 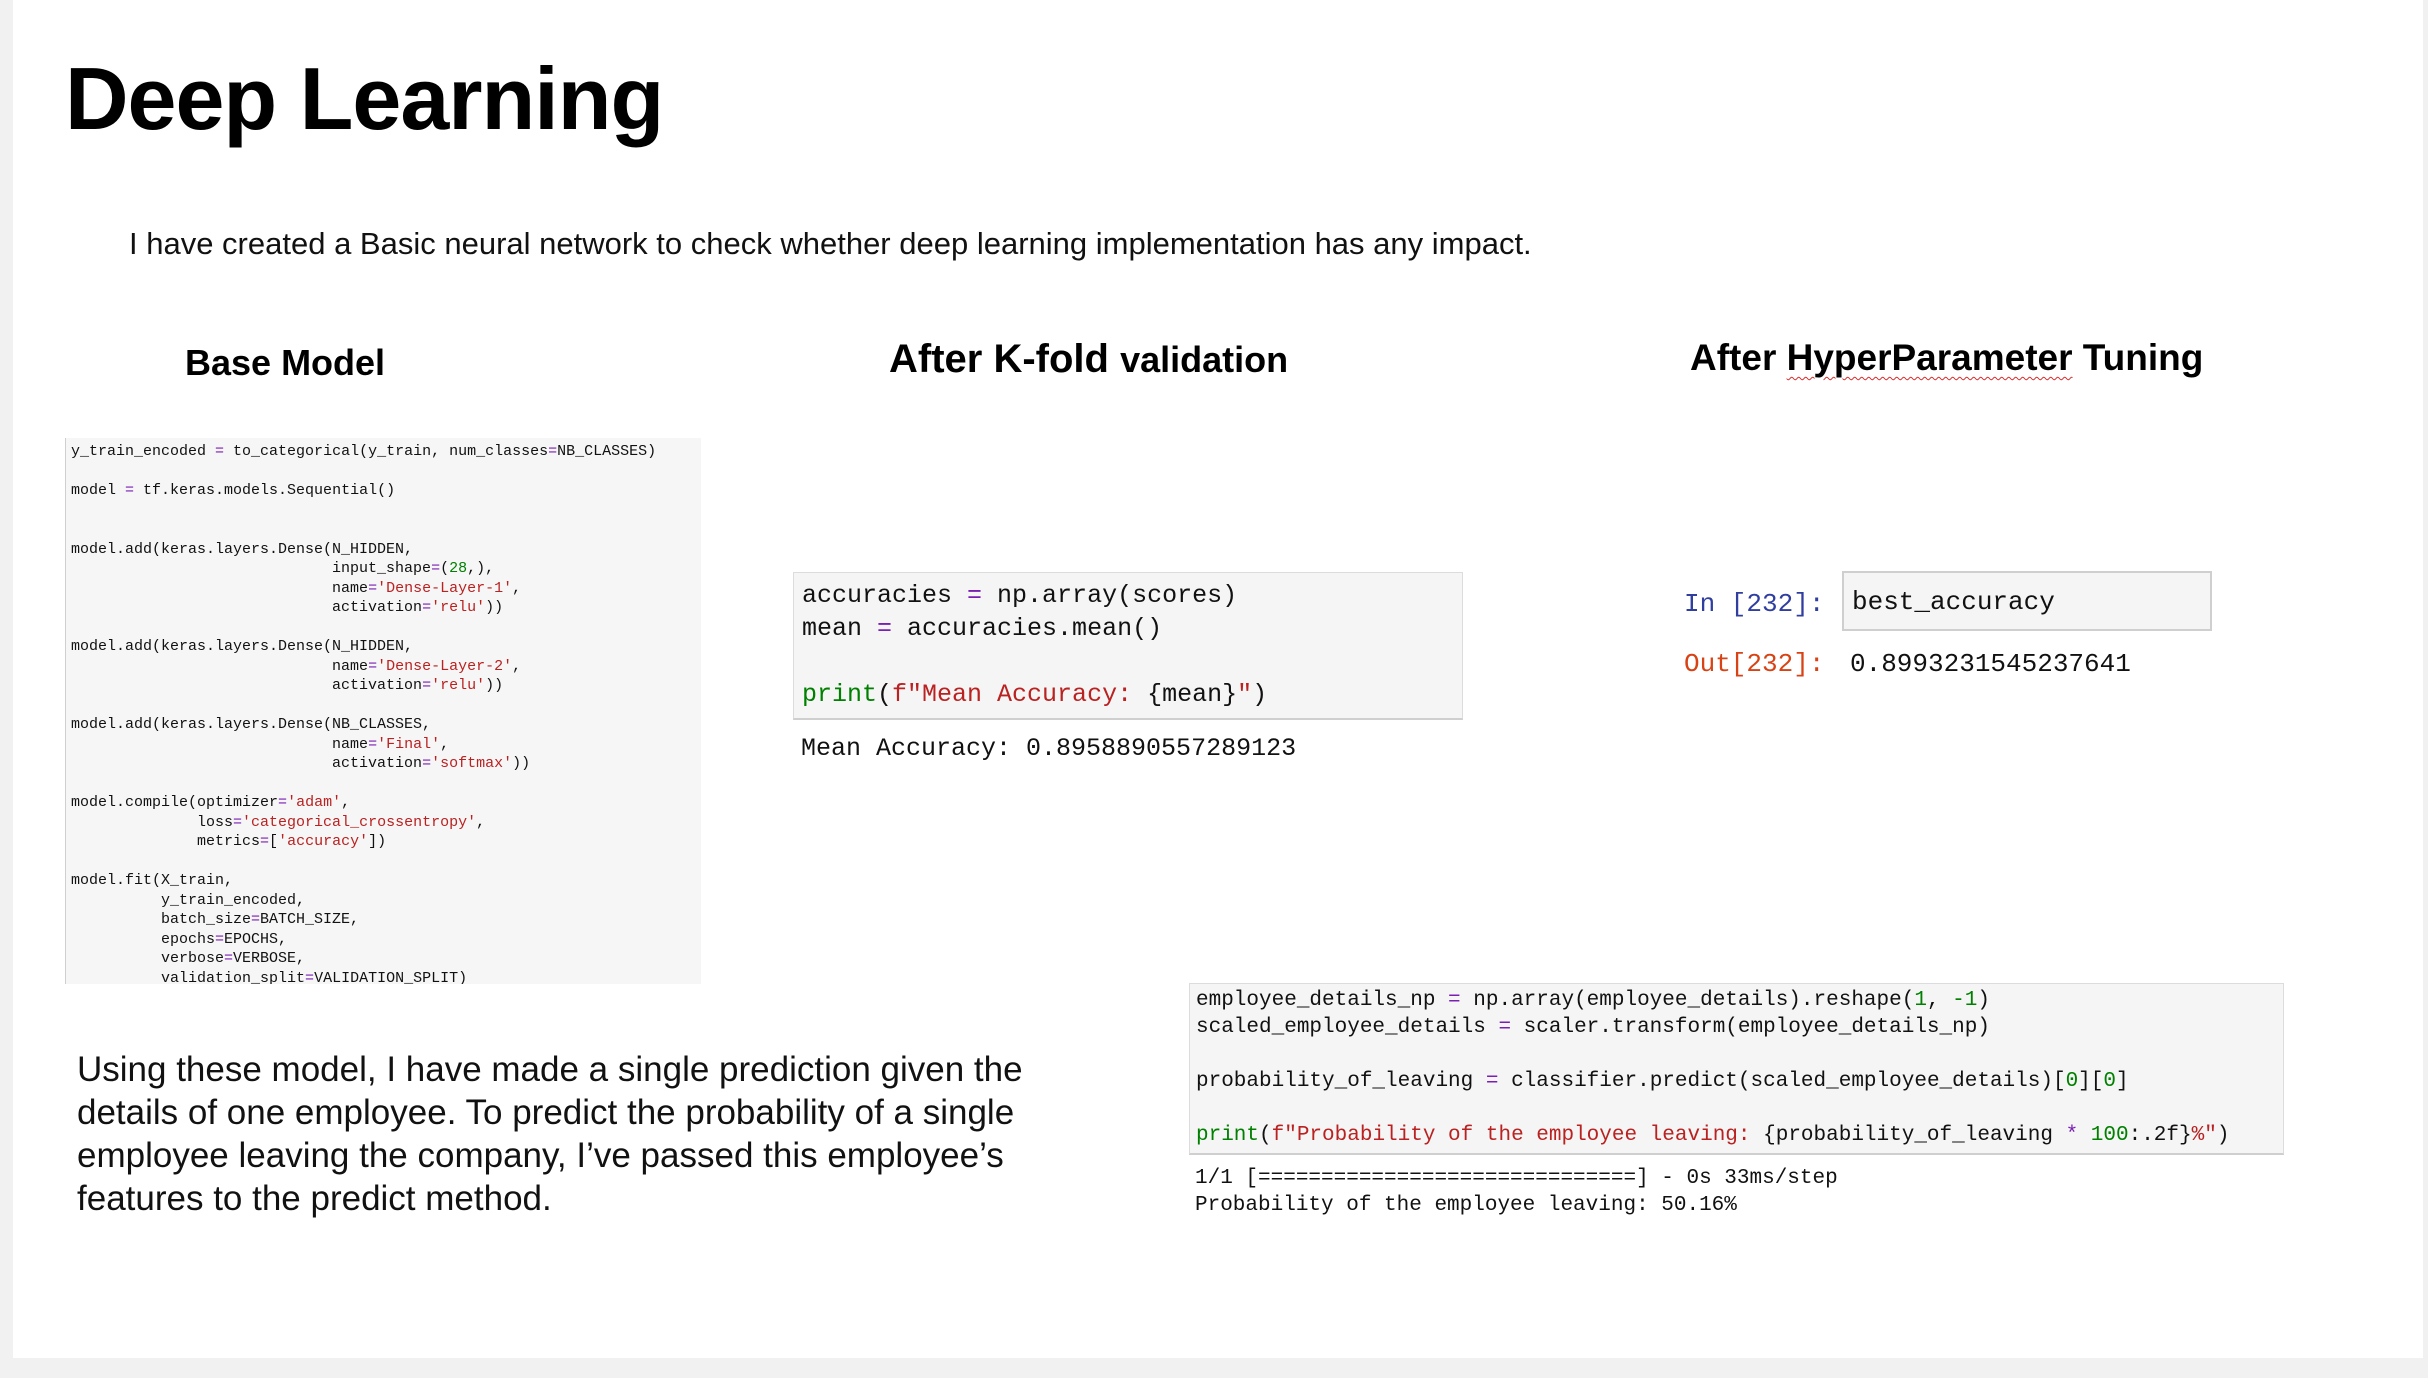 What do you see at coordinates (215, 919) in the screenshot?
I see `code-line: batch_size=BATCH_SIZE,` at bounding box center [215, 919].